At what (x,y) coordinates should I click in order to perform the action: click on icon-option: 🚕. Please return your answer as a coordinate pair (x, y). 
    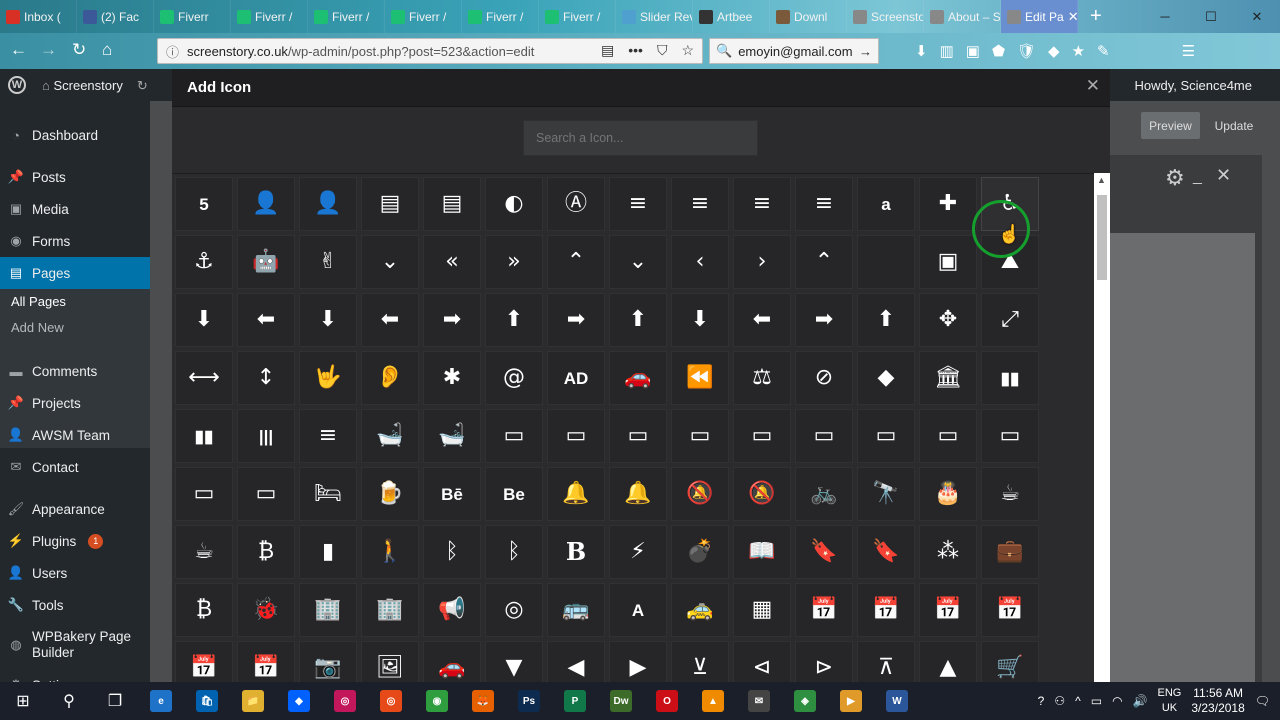
    Looking at the image, I should click on (700, 610).